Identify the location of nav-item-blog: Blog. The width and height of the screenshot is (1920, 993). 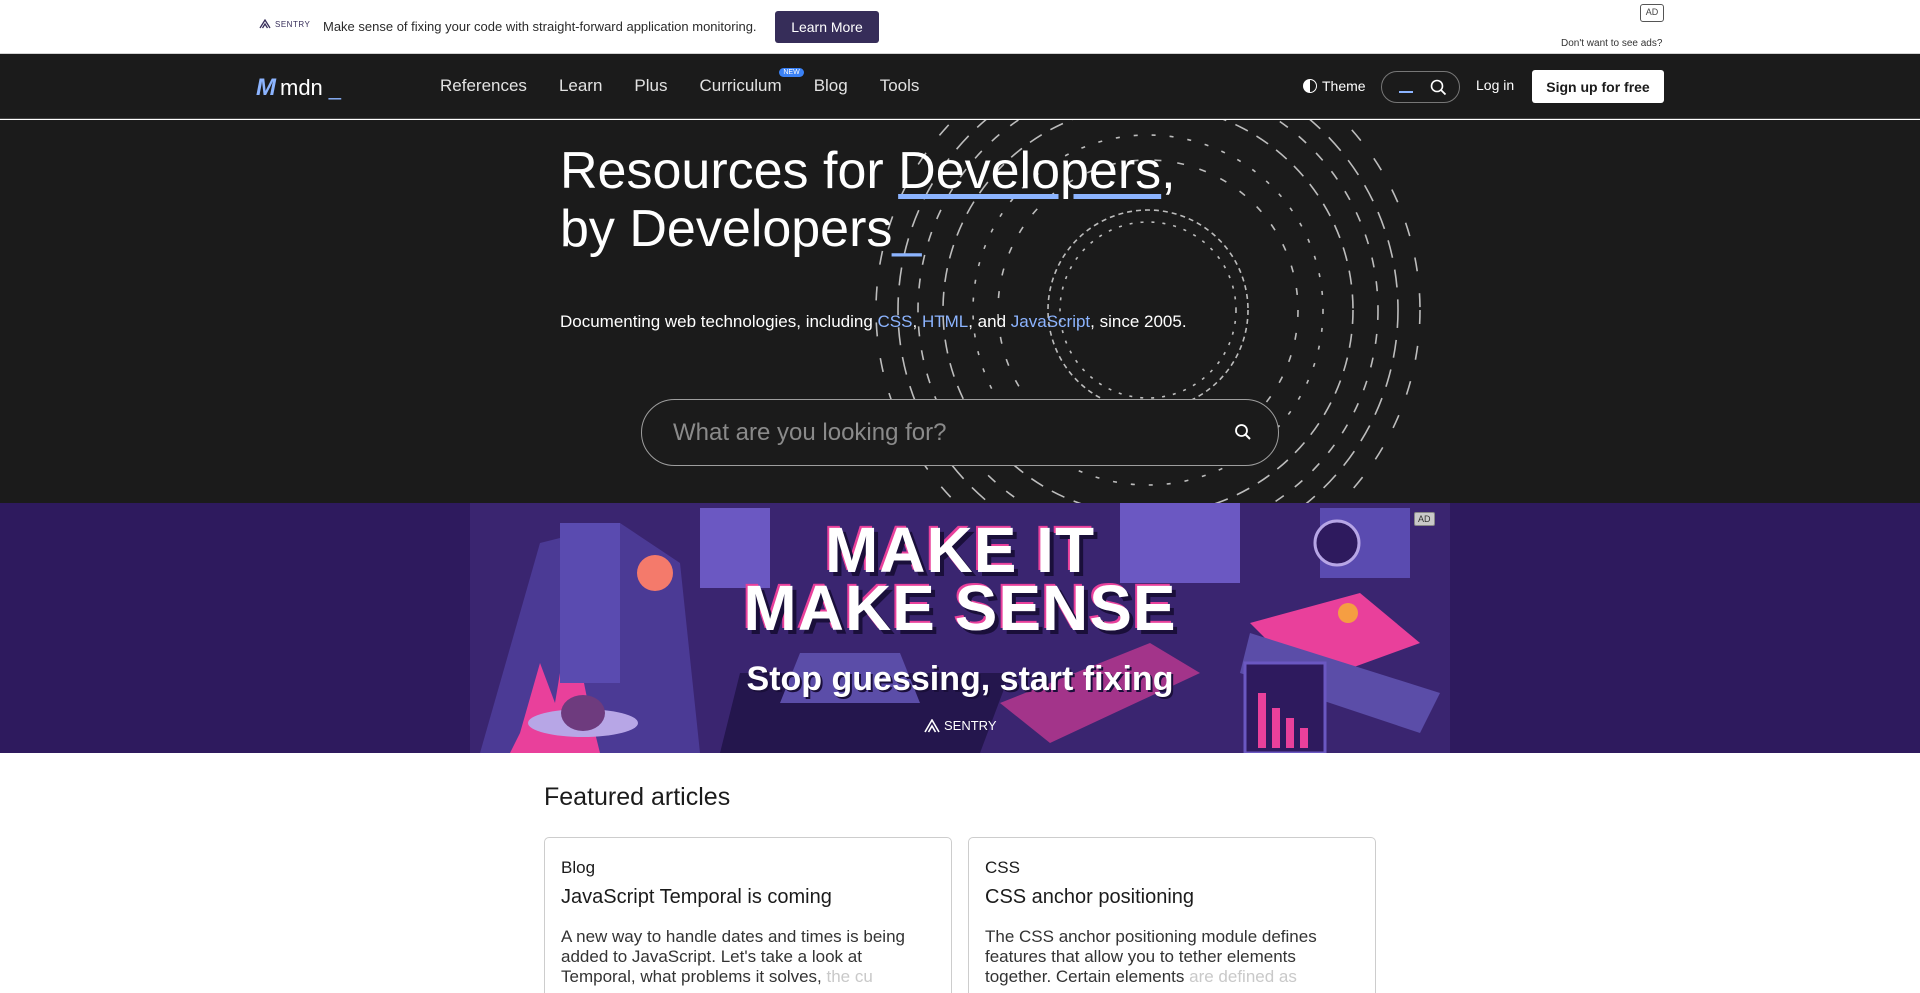
(831, 86).